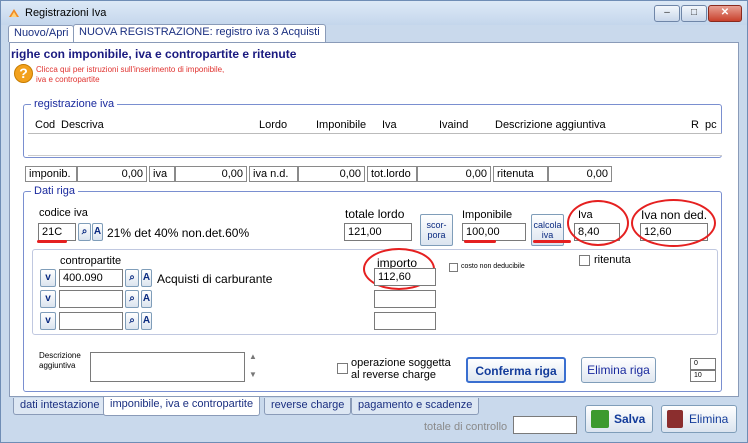 Image resolution: width=748 pixels, height=443 pixels. I want to click on importo-input: 112,60, so click(405, 277).